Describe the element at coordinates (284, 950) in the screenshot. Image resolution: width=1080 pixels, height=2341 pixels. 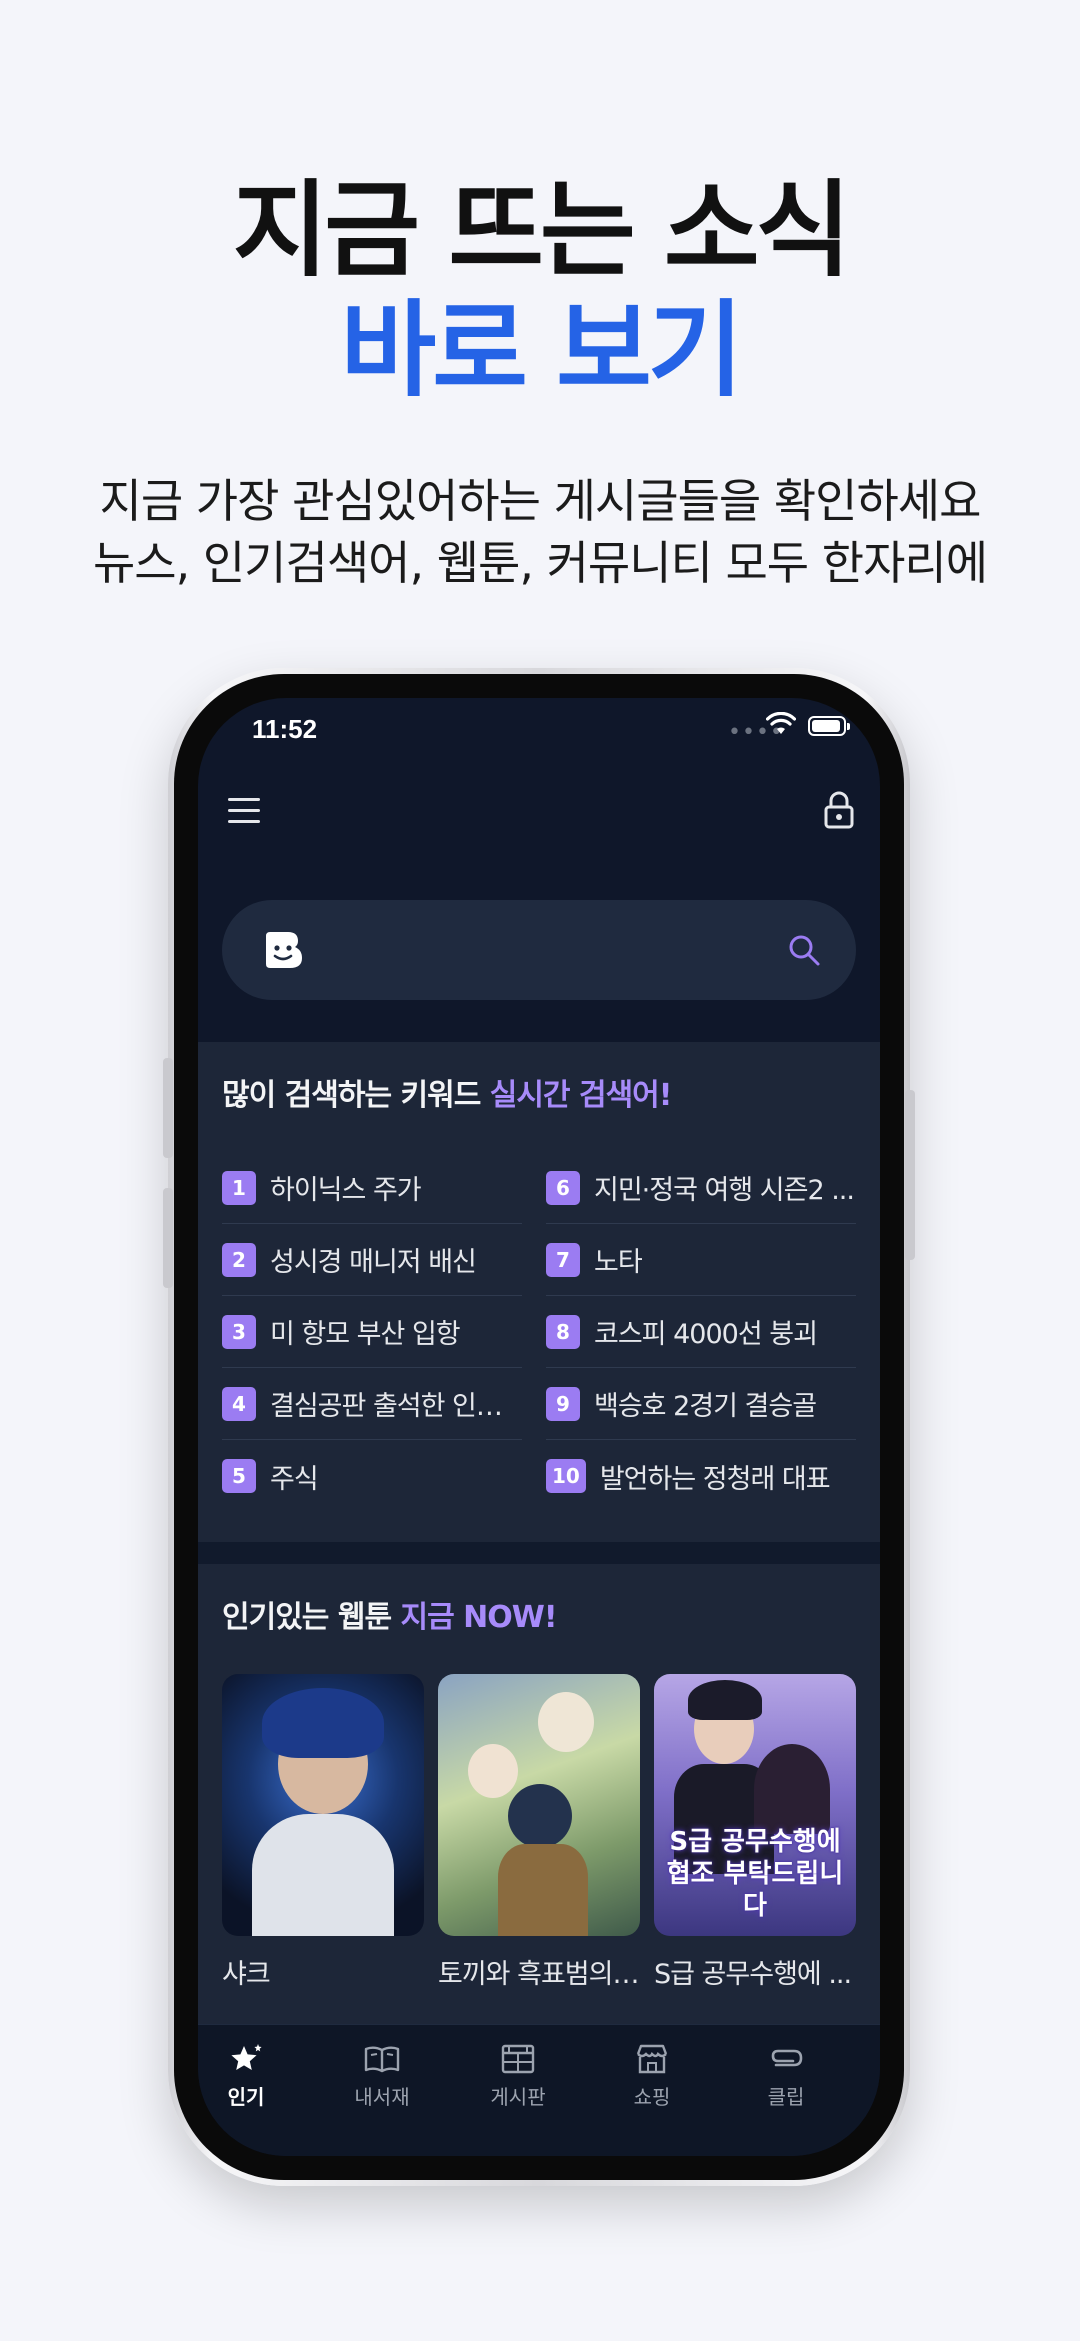
I see `brand-logo-icon` at that location.